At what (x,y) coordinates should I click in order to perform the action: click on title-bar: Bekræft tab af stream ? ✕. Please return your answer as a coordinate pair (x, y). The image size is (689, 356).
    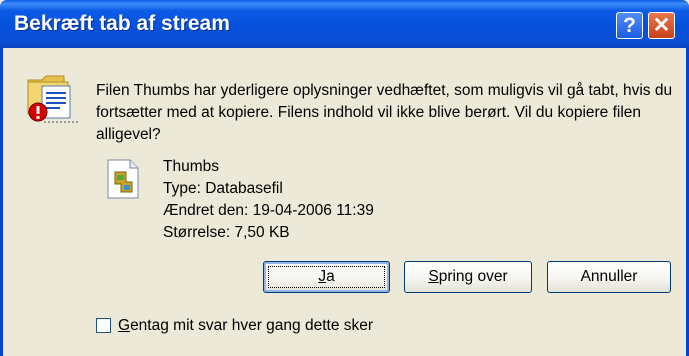
    Looking at the image, I should click on (344, 24).